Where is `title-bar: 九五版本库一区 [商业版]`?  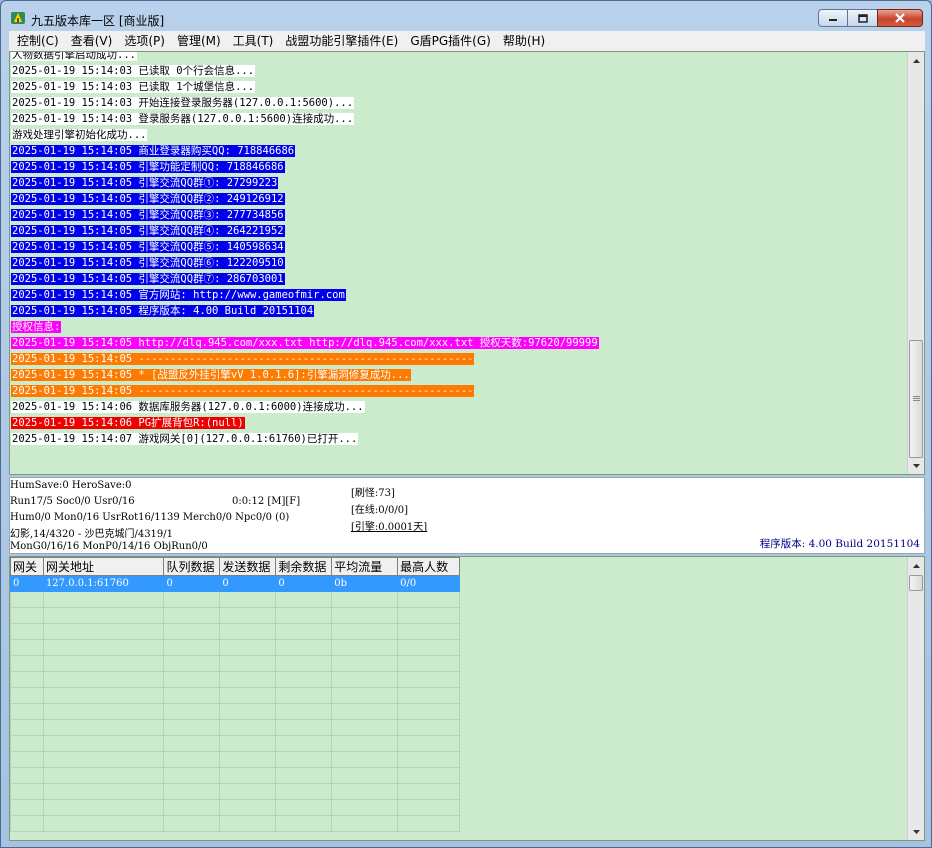 title-bar: 九五版本库一区 [商业版] is located at coordinates (466, 16).